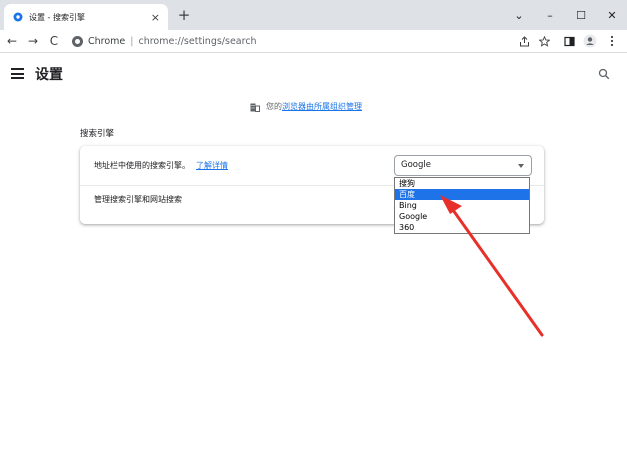 Image resolution: width=627 pixels, height=475 pixels. What do you see at coordinates (416, 165) in the screenshot?
I see `select-value: Google` at bounding box center [416, 165].